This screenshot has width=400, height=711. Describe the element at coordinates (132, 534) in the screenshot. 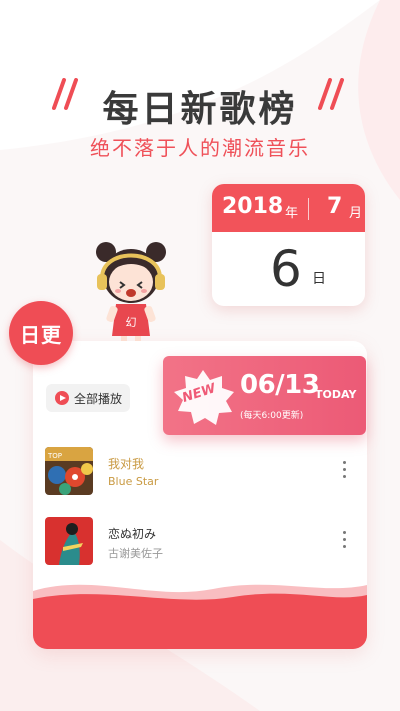

I see `song-title: 恋ぬ初み` at that location.